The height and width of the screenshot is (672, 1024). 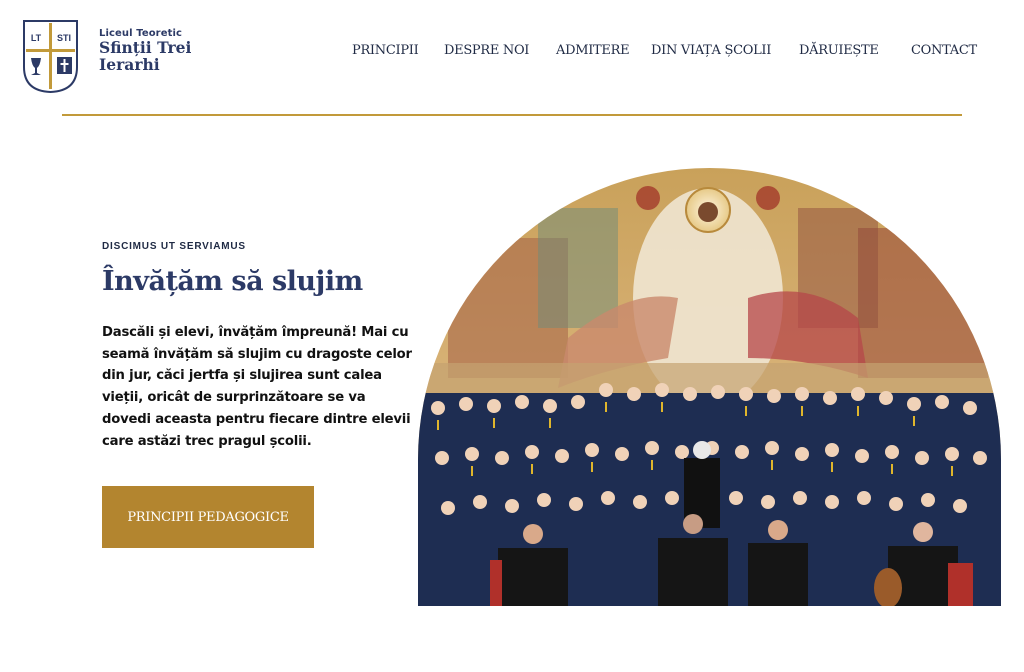 I want to click on pedagogical-principles-button: PRINCIPII PEDAGOGICE, so click(x=208, y=517).